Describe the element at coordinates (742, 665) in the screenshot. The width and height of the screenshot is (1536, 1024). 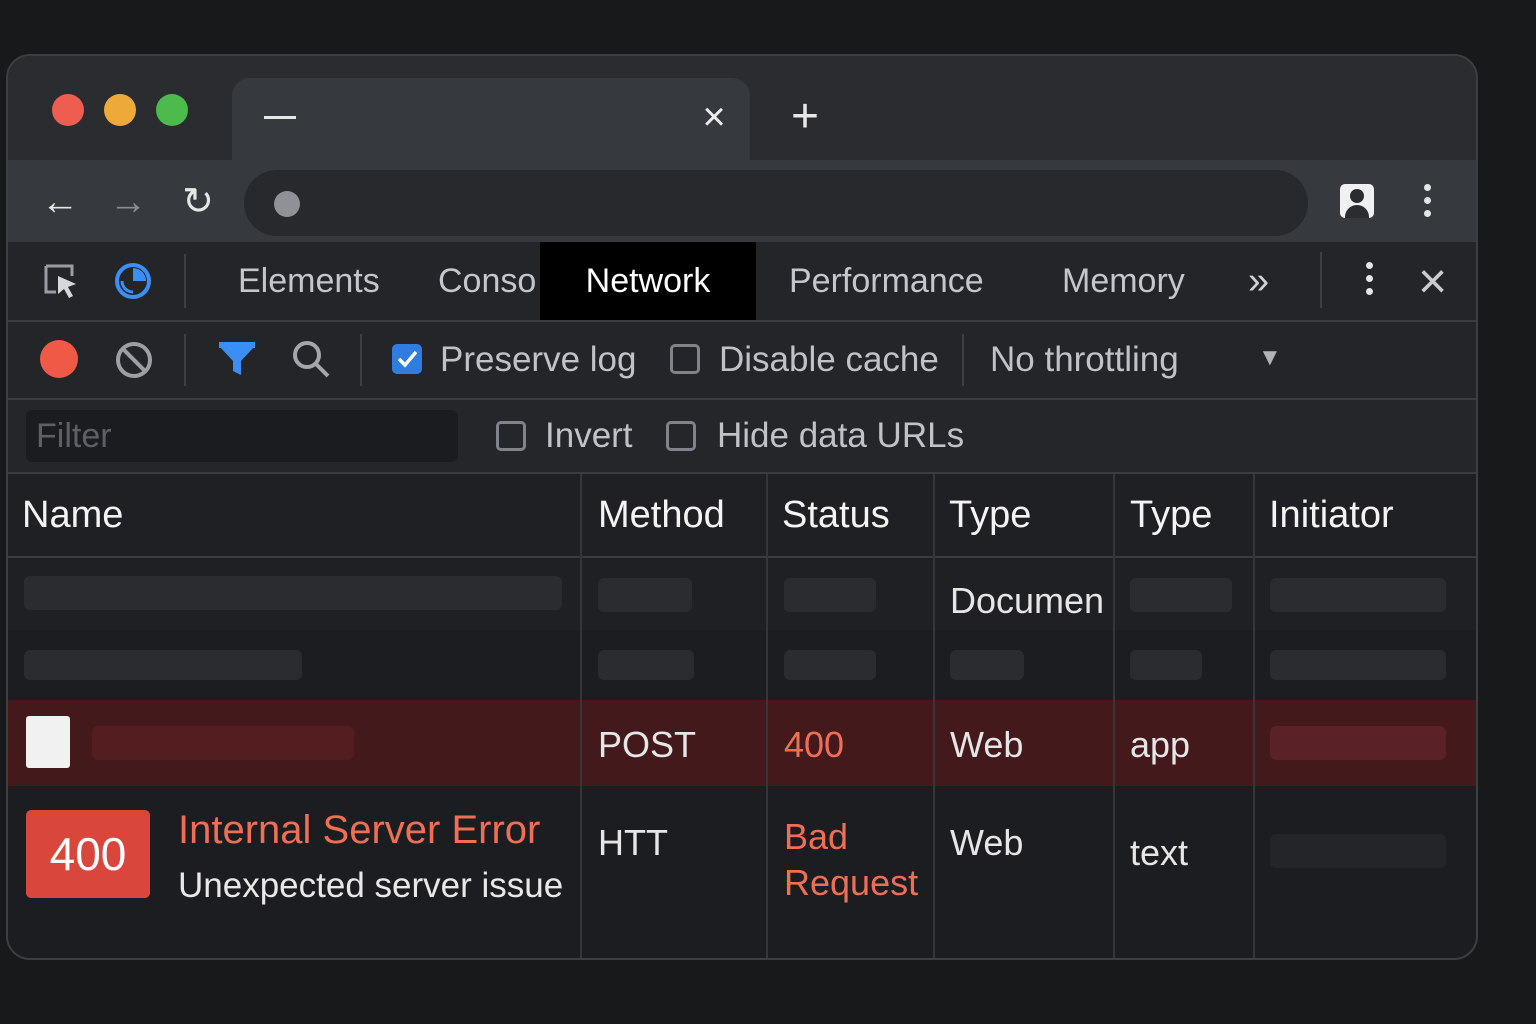
I see `table-row` at that location.